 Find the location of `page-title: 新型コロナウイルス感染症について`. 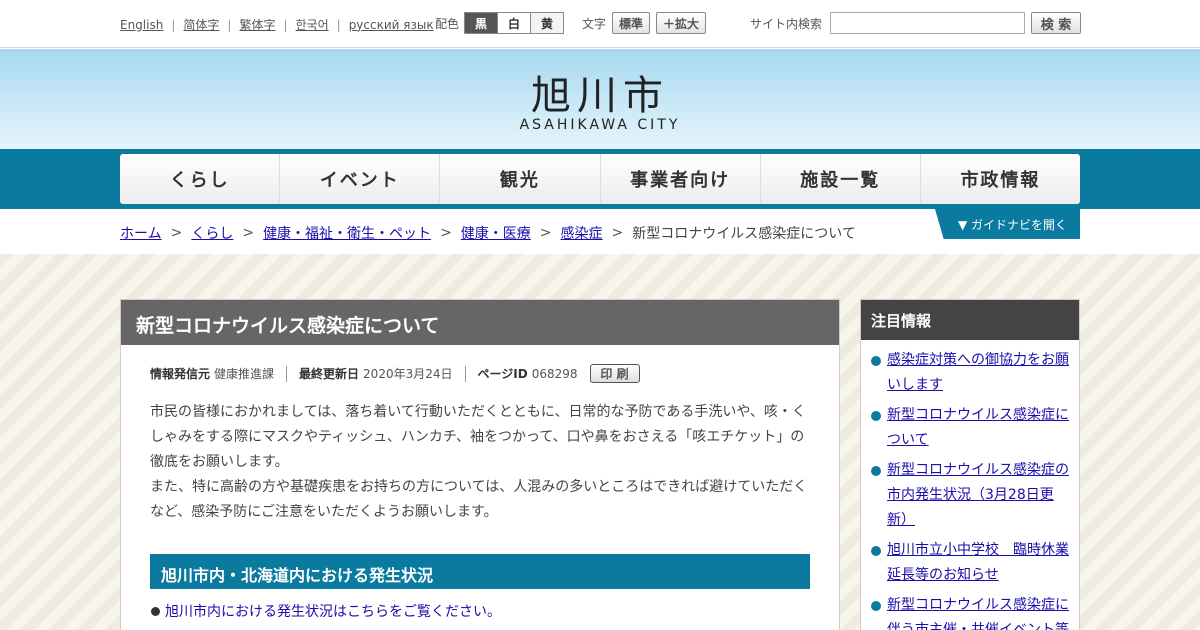

page-title: 新型コロナウイルス感染症について is located at coordinates (480, 322).